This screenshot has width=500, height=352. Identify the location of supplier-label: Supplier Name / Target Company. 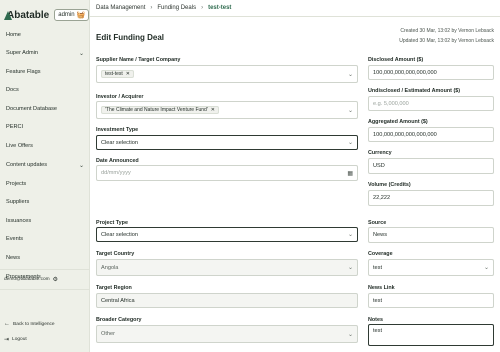
(138, 60).